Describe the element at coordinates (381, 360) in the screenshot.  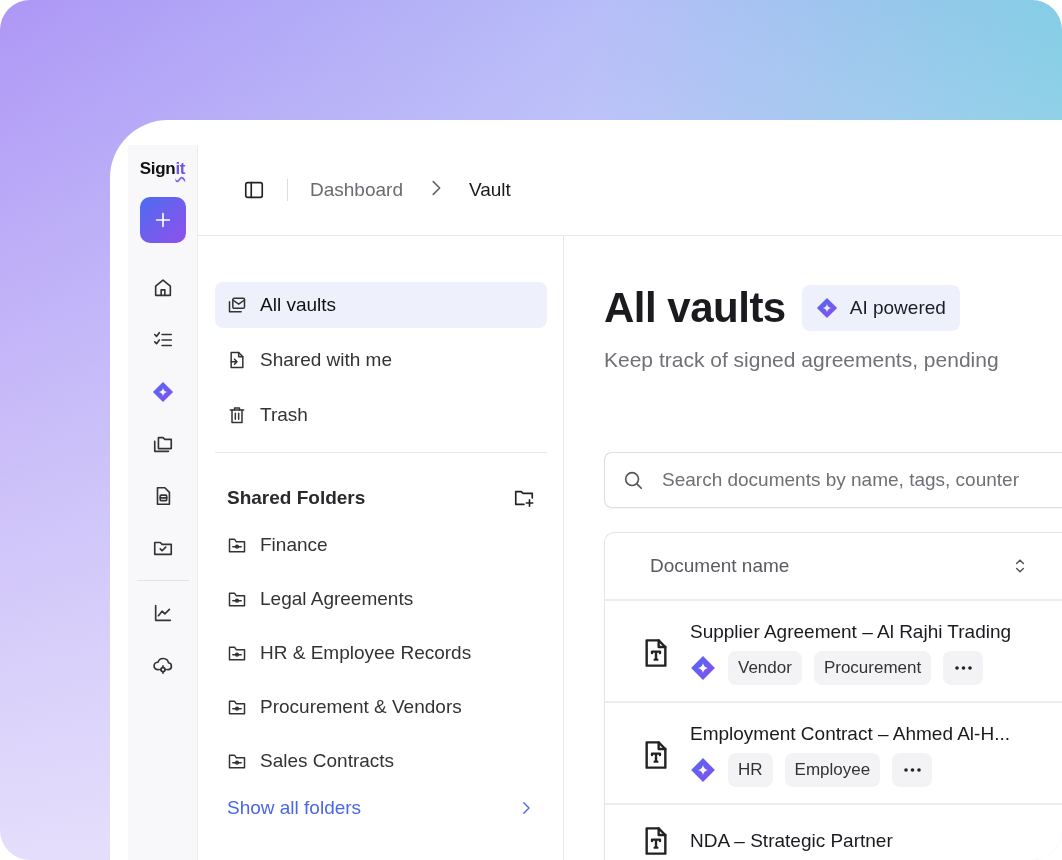
I see `nav-item: Shared with me` at that location.